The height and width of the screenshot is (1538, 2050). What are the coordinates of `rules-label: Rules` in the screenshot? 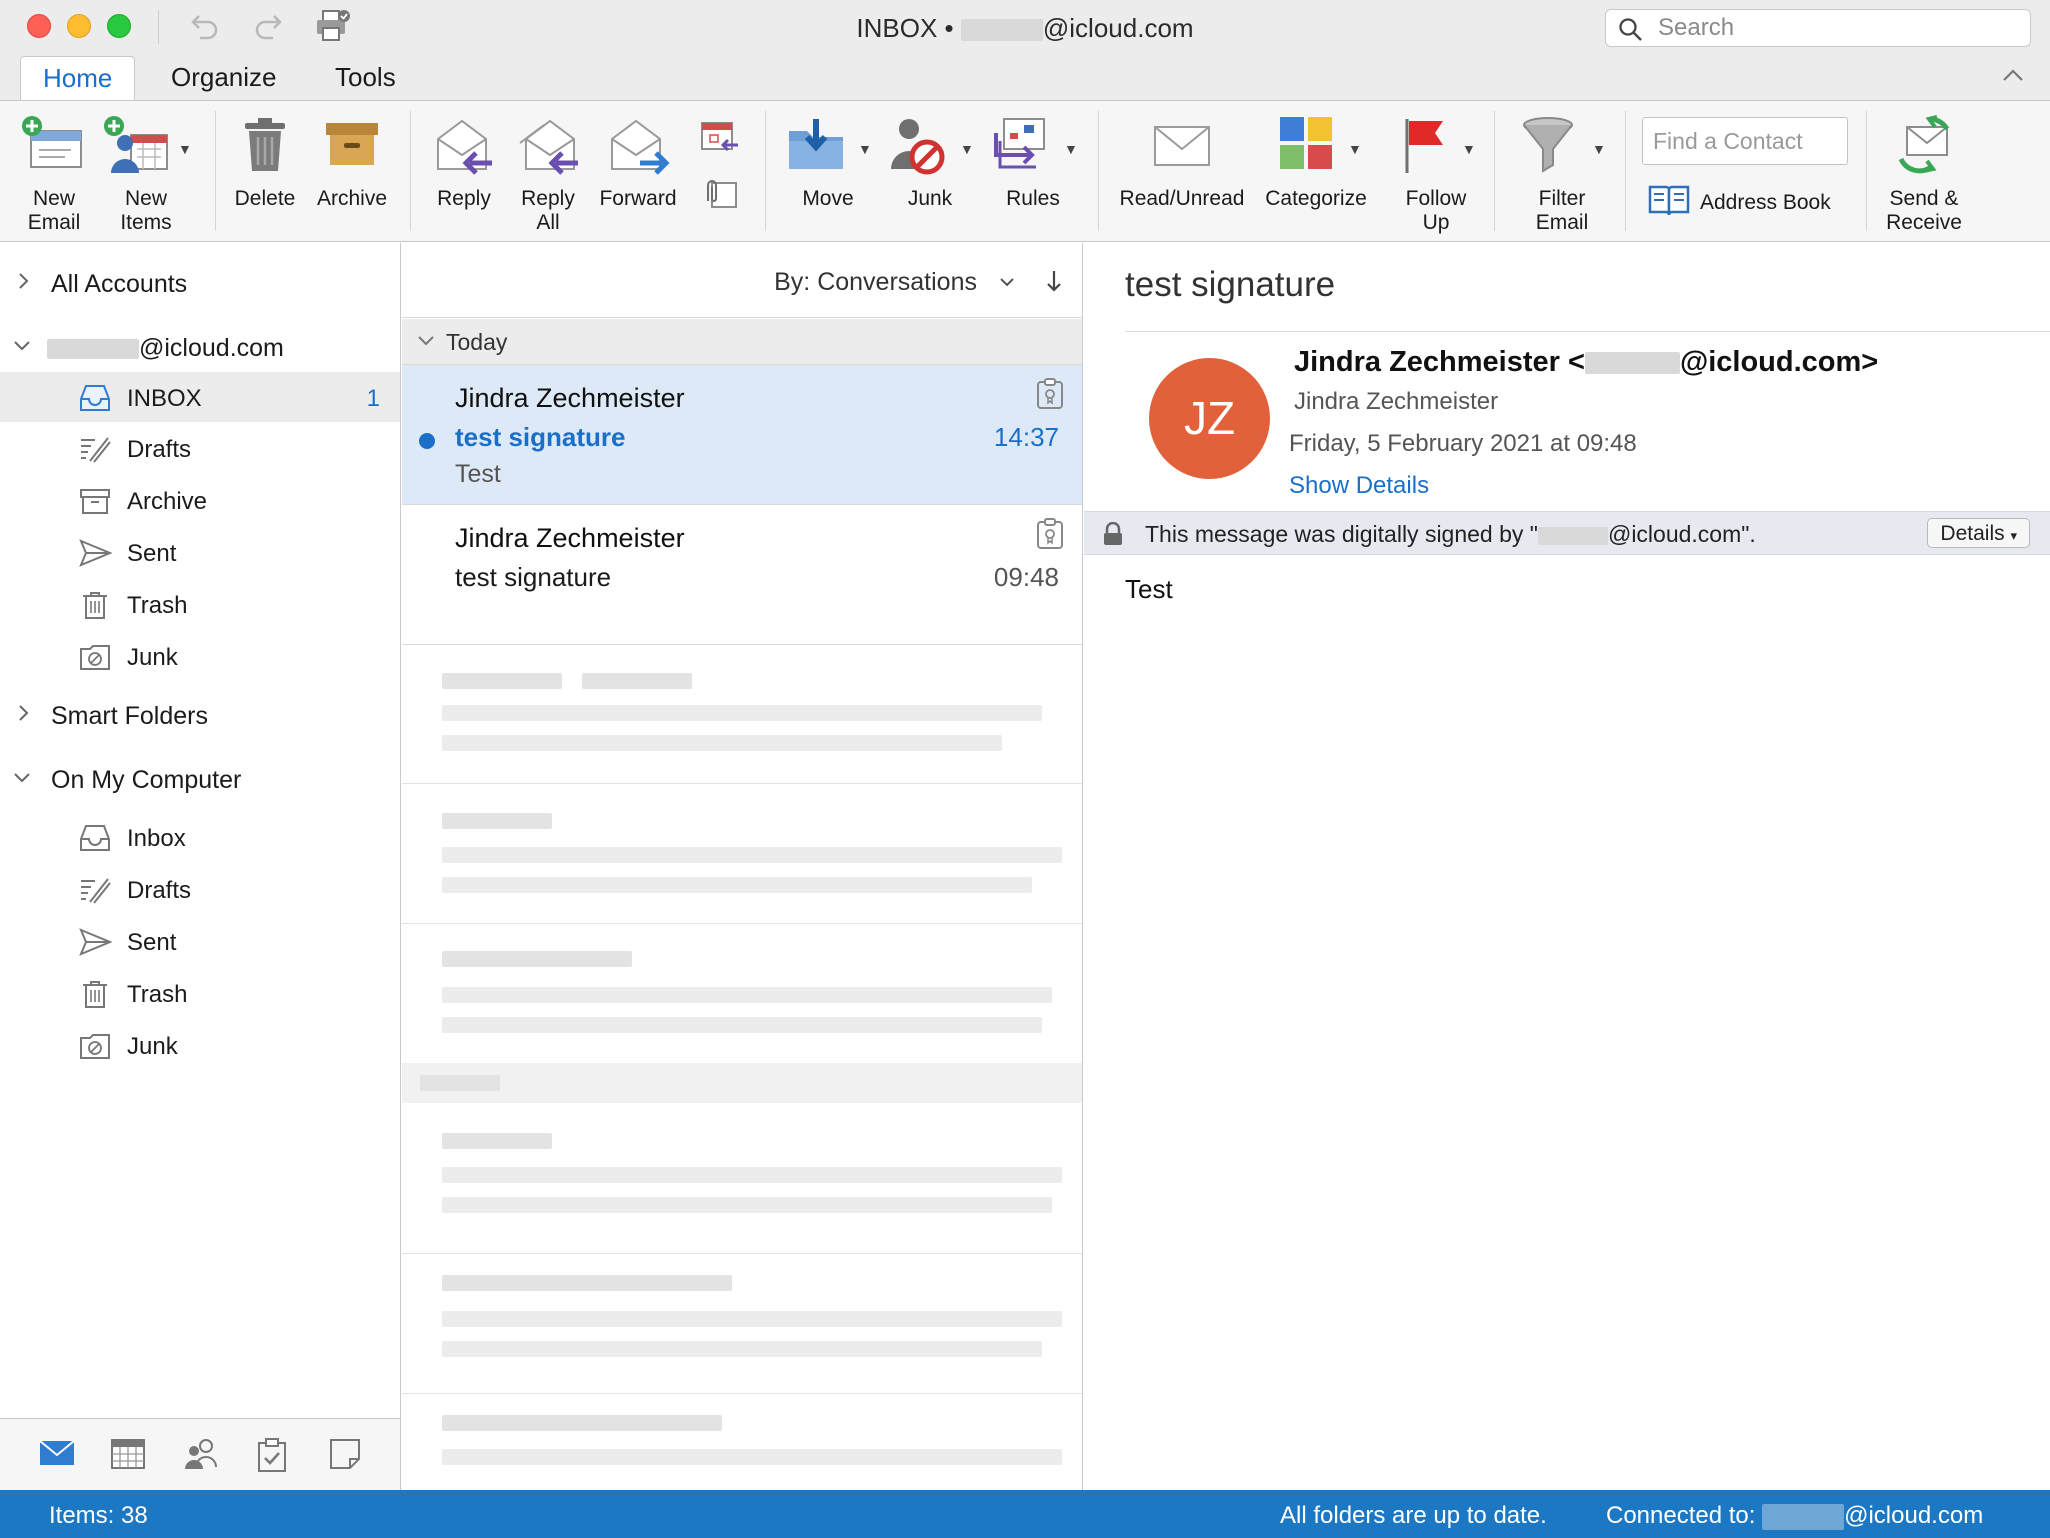 It's located at (1033, 198).